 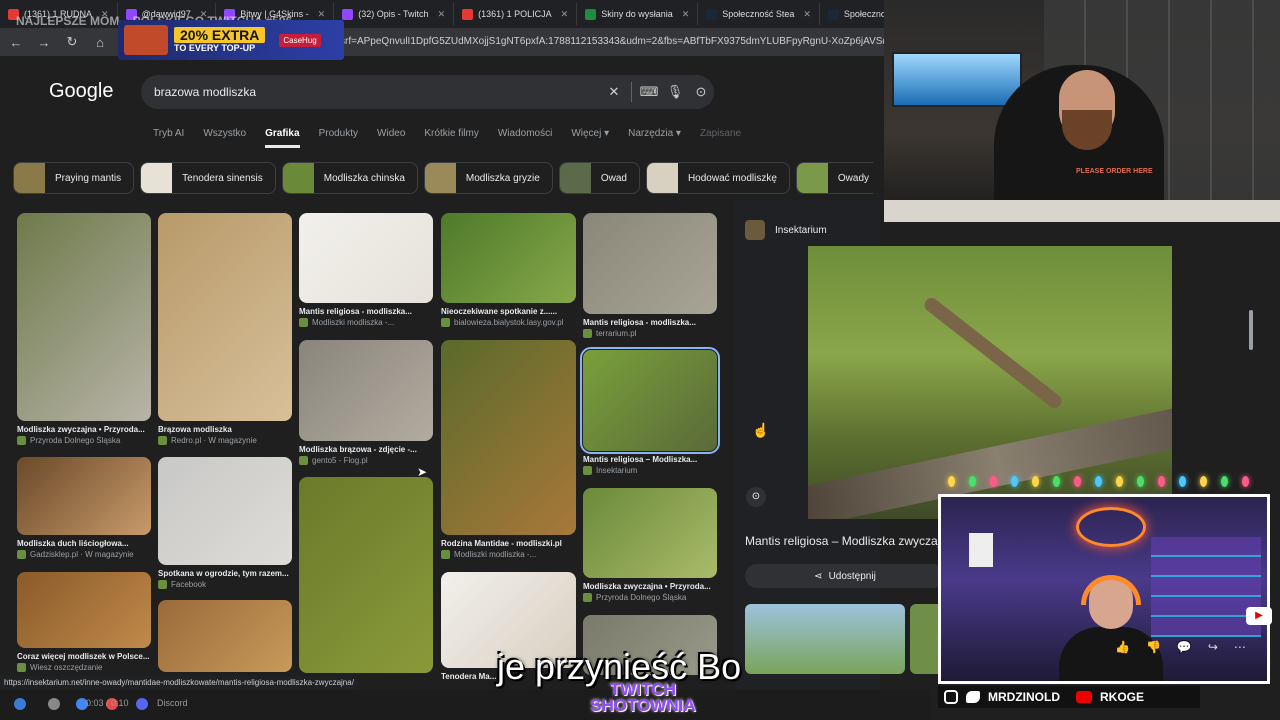 What do you see at coordinates (845, 576) in the screenshot?
I see `share-button: ⋖ Udostępnij` at bounding box center [845, 576].